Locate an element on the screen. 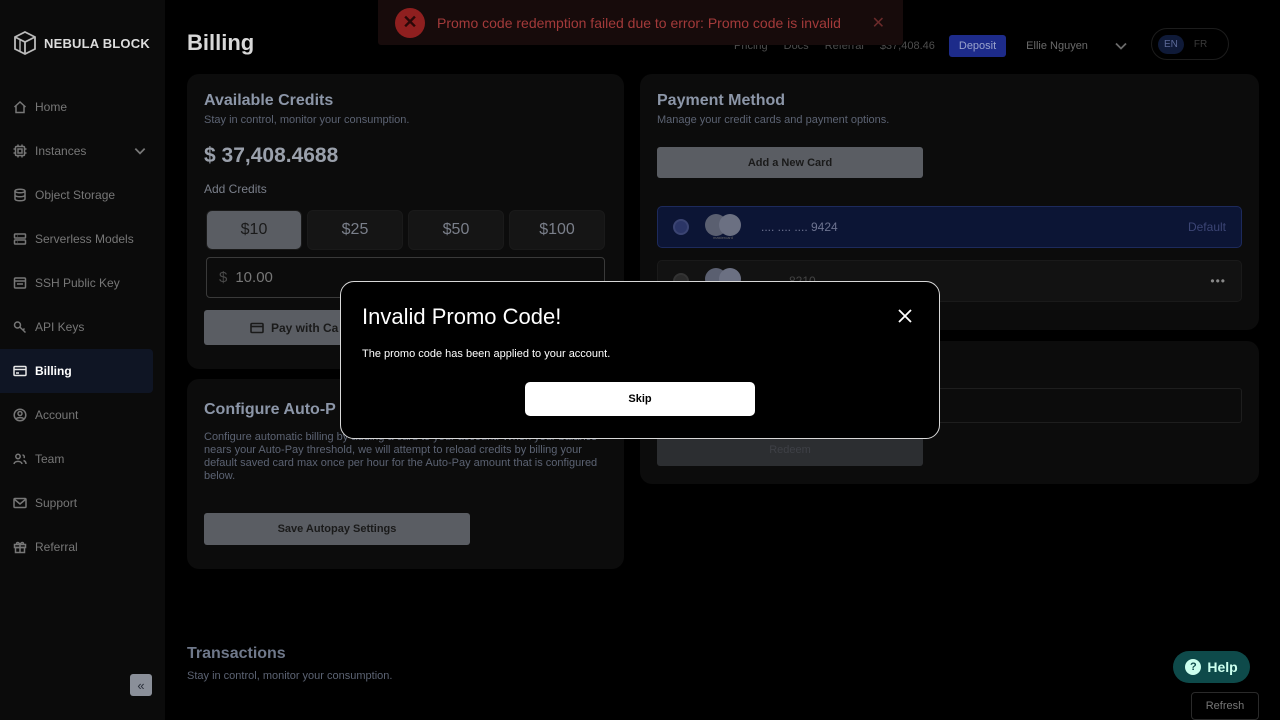 The width and height of the screenshot is (1280, 720). sidebar-item-api-keys: API Keys is located at coordinates (82, 327).